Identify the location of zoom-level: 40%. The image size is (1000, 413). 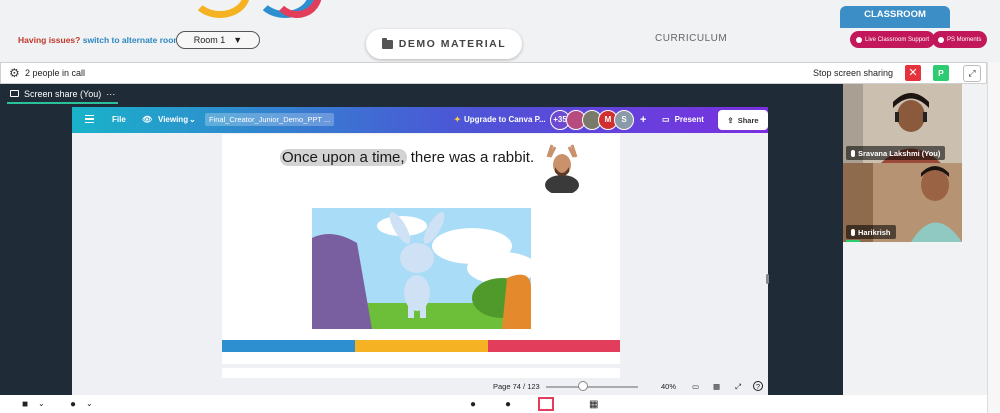
(669, 386).